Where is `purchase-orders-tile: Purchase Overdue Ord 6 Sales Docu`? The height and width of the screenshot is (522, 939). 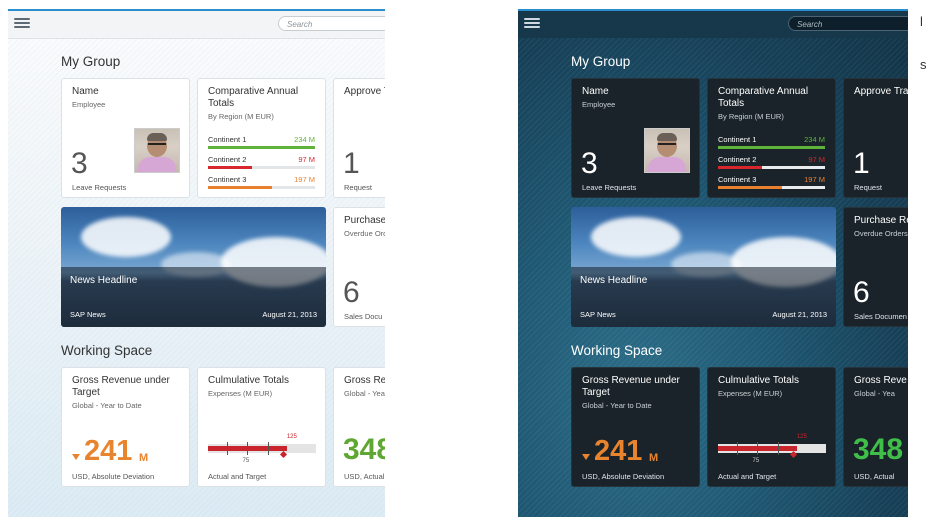
purchase-orders-tile: Purchase Overdue Ord 6 Sales Docu is located at coordinates (359, 267).